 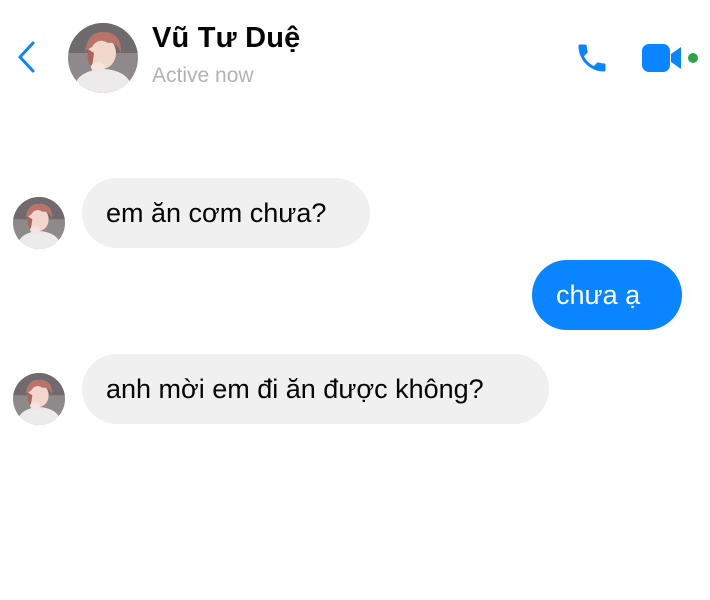 I want to click on voice-call-button, so click(x=592, y=58).